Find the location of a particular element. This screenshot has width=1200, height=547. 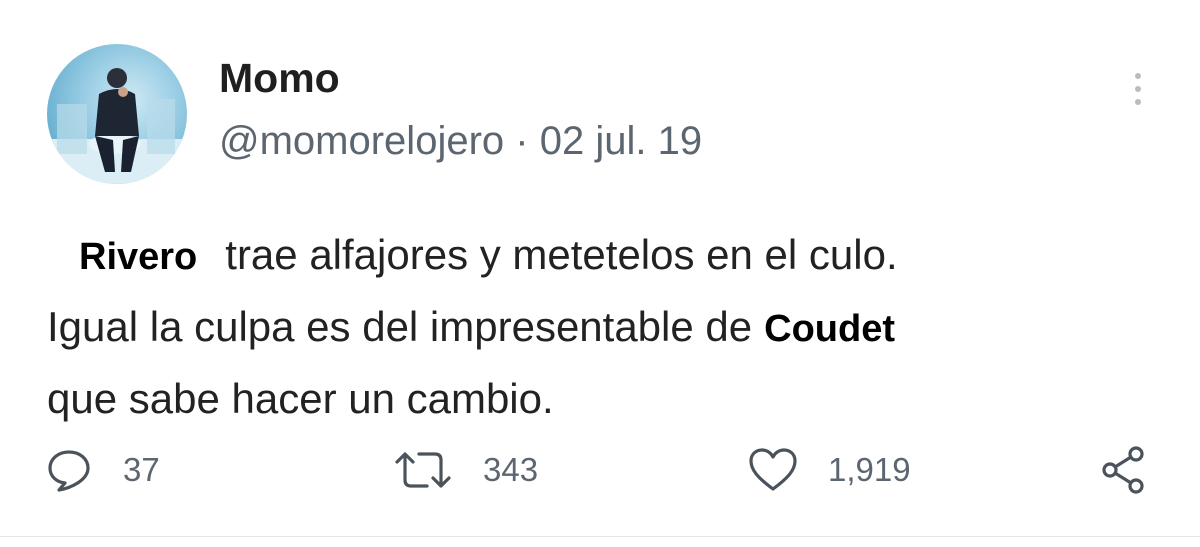

retweet-count: 343 is located at coordinates (511, 469).